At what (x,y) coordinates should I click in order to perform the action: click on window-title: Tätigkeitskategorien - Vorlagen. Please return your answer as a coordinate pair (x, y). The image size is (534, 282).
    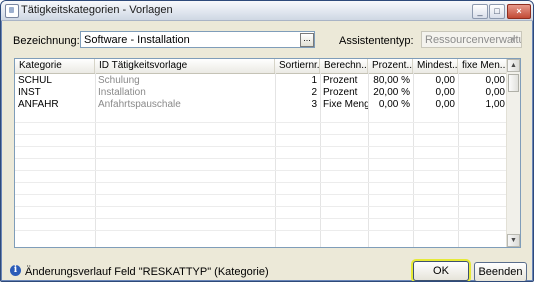
    Looking at the image, I should click on (97, 10).